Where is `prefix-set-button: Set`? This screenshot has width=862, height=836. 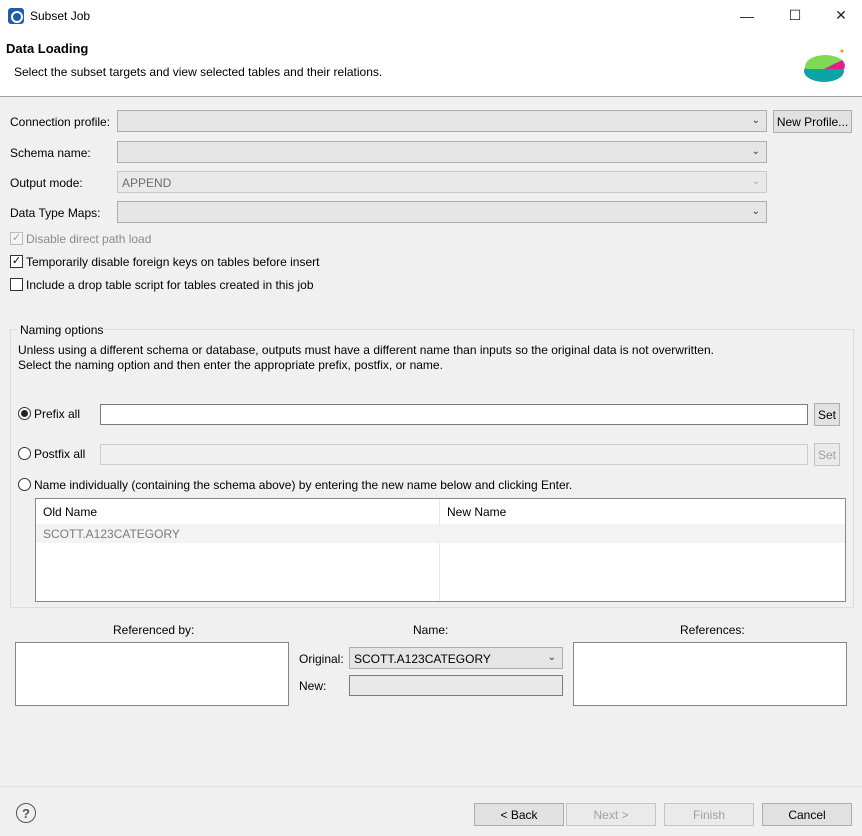 prefix-set-button: Set is located at coordinates (827, 414).